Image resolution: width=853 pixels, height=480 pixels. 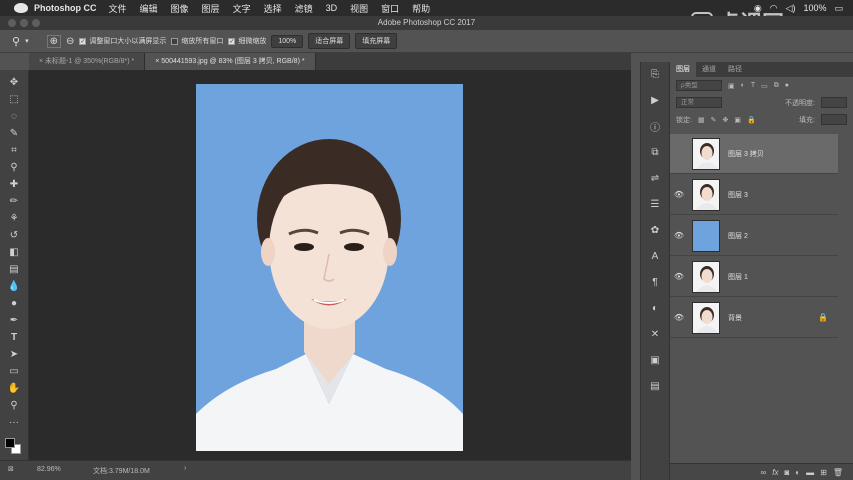 I want to click on new-layer-icon: ⊞, so click(x=823, y=472).